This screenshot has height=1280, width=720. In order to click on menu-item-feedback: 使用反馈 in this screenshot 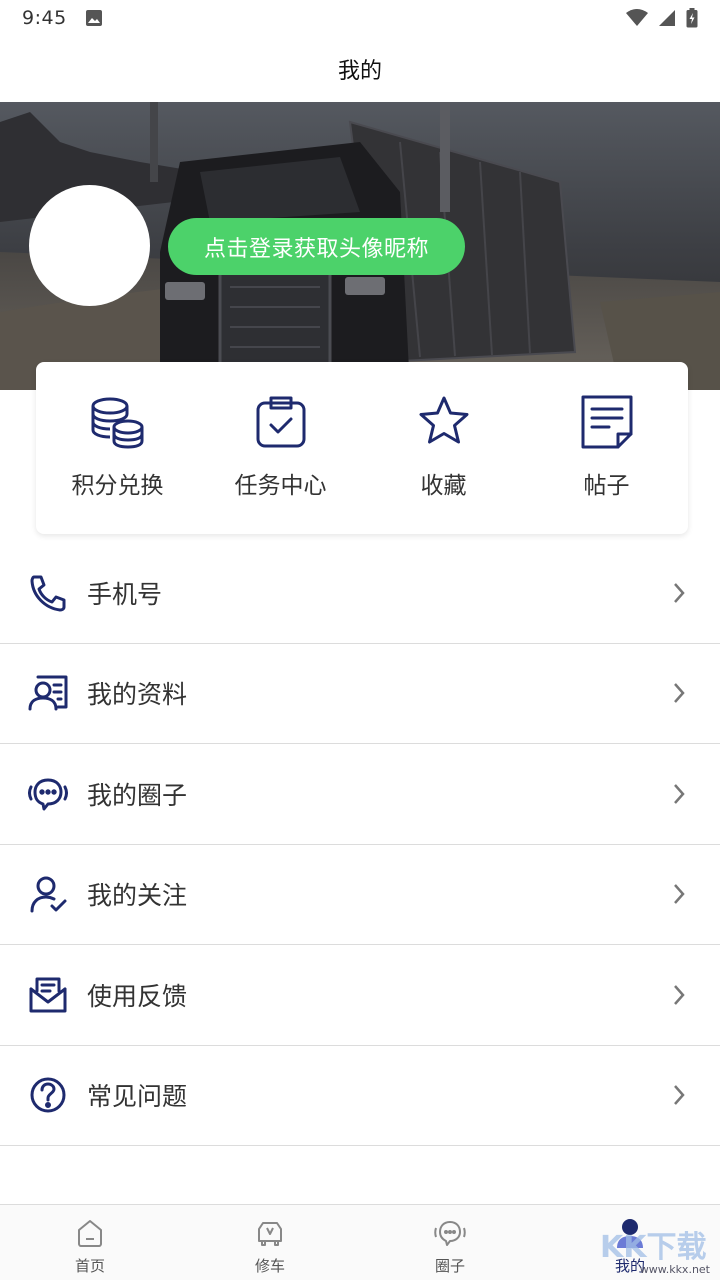, I will do `click(360, 995)`.